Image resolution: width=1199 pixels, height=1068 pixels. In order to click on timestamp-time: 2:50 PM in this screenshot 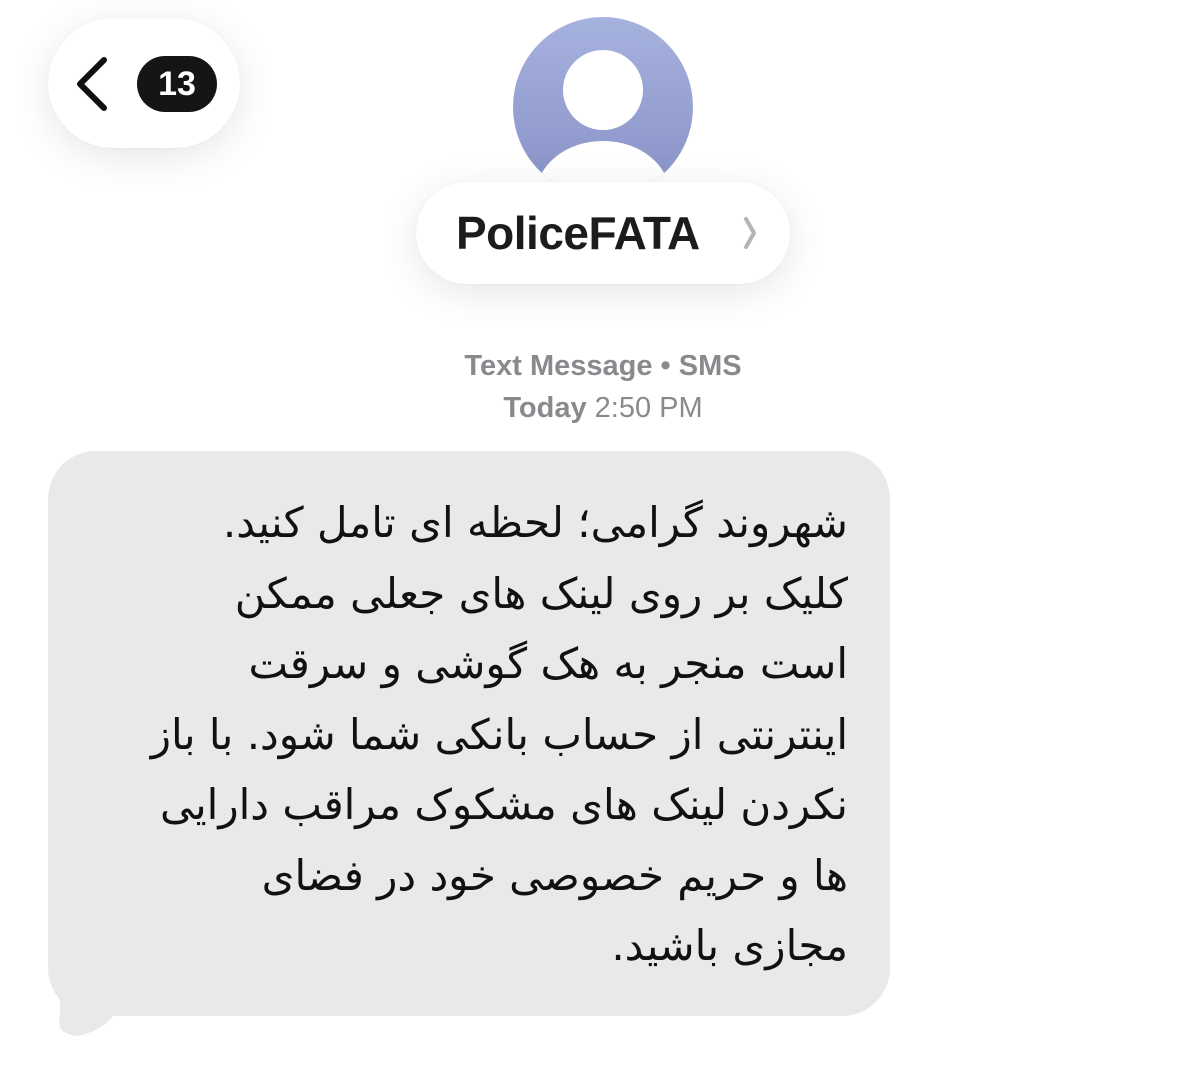, I will do `click(648, 408)`.